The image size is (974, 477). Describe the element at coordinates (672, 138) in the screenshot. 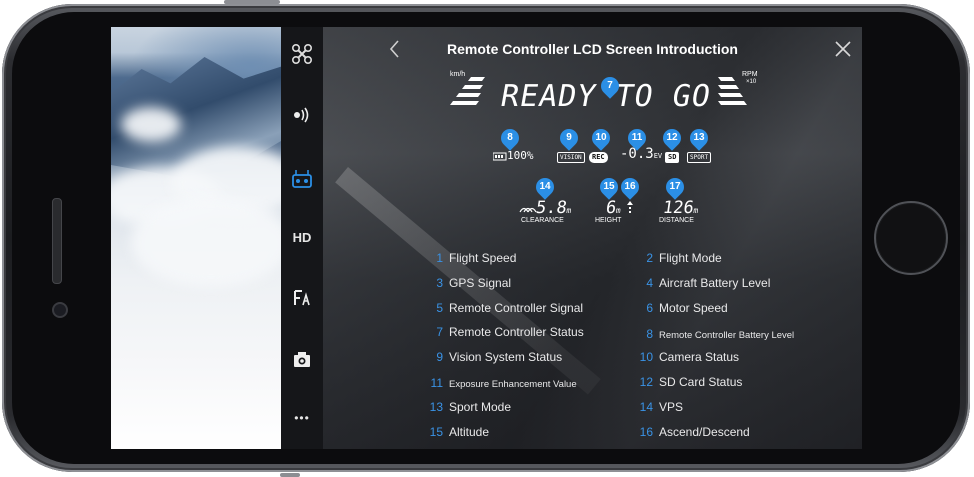

I see `marker-pin-12: 12` at that location.